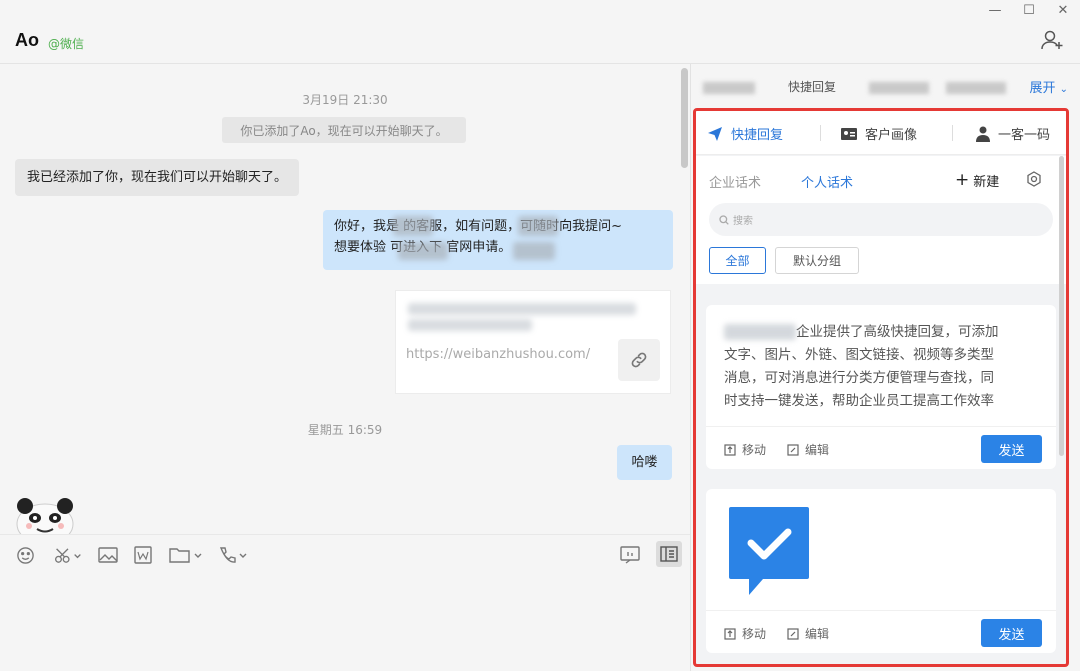 The image size is (1080, 671). What do you see at coordinates (812, 86) in the screenshot?
I see `tab-quick-reply-top: 快捷回复` at bounding box center [812, 86].